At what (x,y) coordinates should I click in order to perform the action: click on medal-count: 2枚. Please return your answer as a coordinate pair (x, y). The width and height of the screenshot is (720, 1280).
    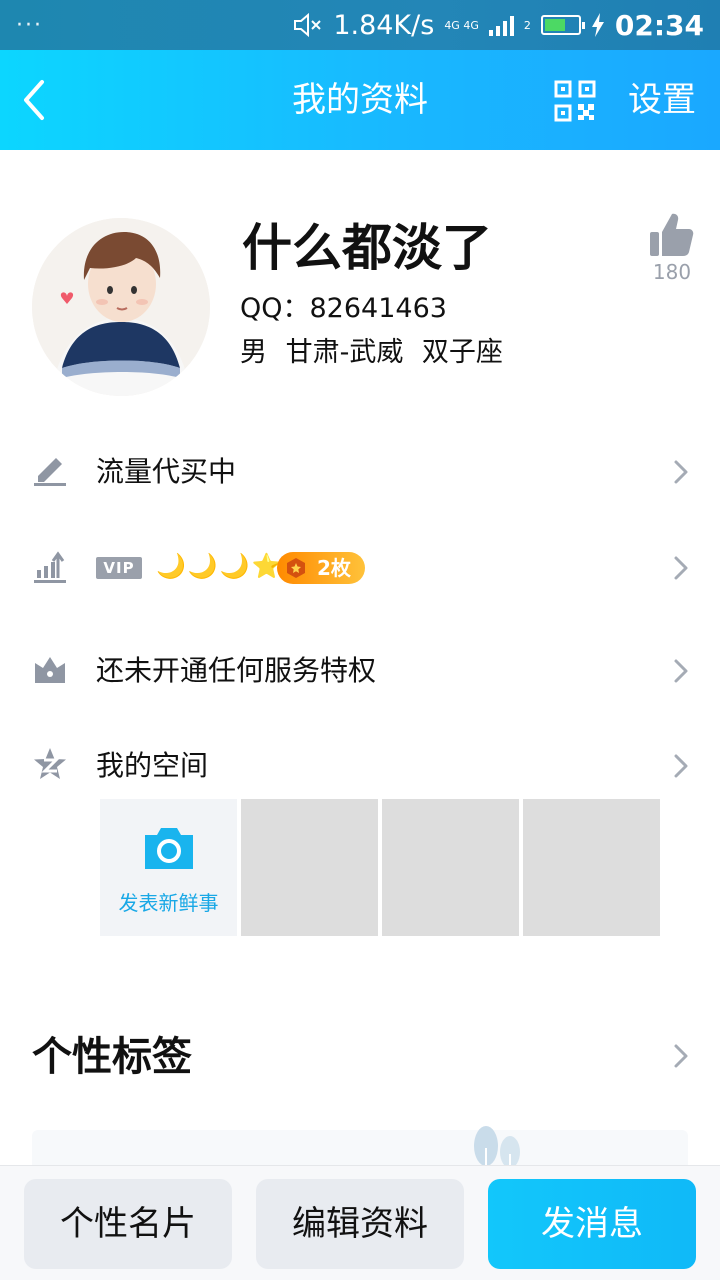
    Looking at the image, I should click on (334, 568).